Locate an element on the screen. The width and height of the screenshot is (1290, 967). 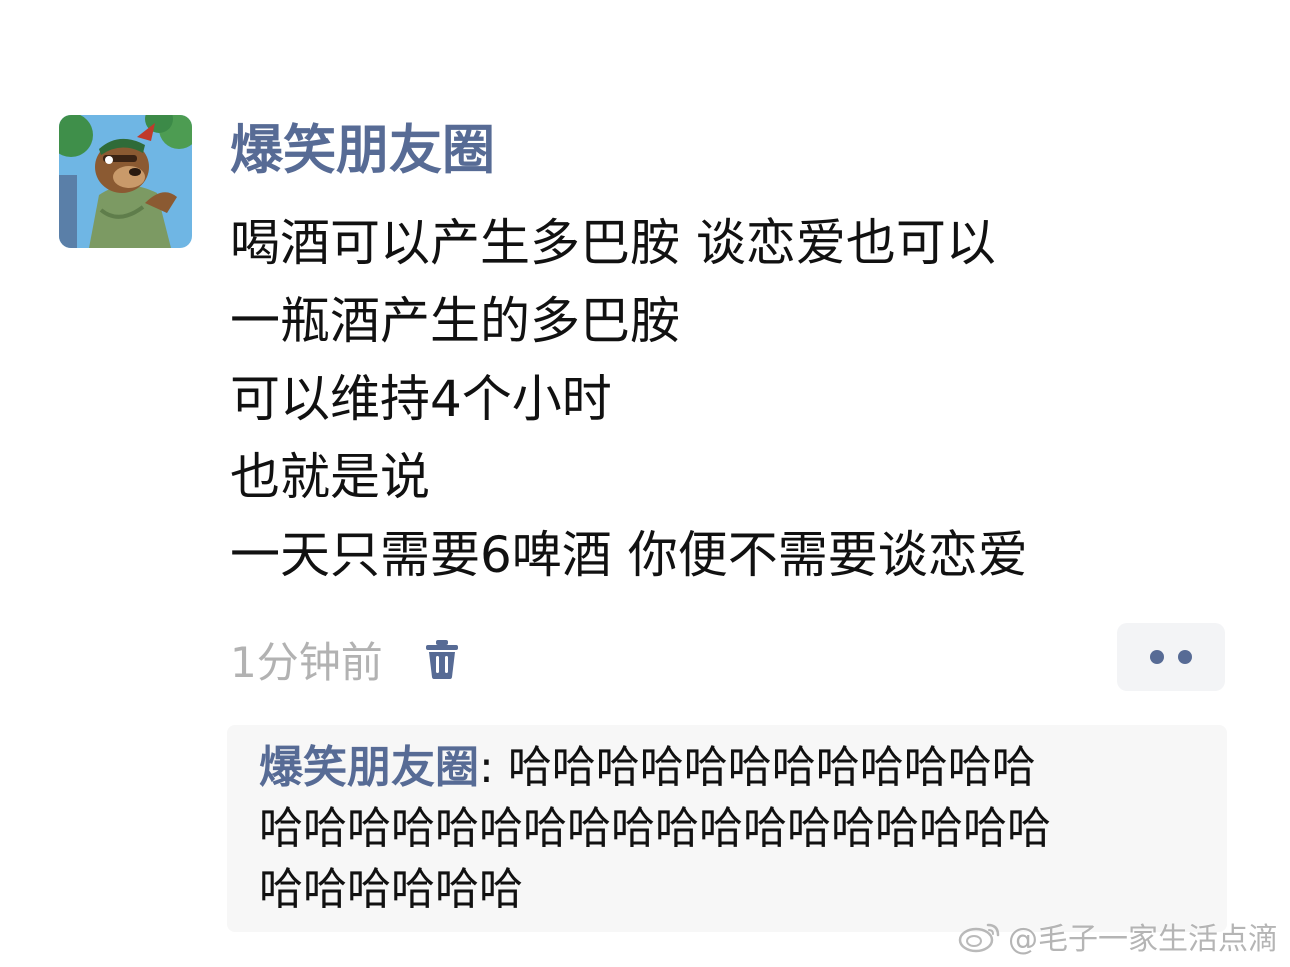
cartoon-bear-avatar-icon is located at coordinates (125, 181).